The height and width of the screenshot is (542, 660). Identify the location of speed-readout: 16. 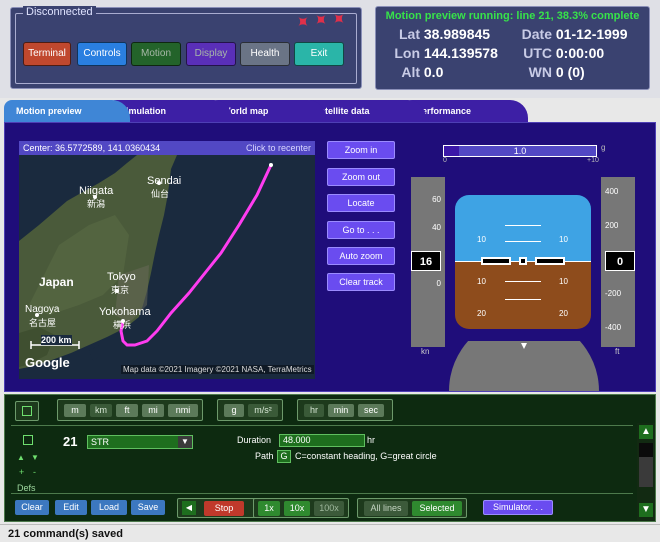
(426, 261).